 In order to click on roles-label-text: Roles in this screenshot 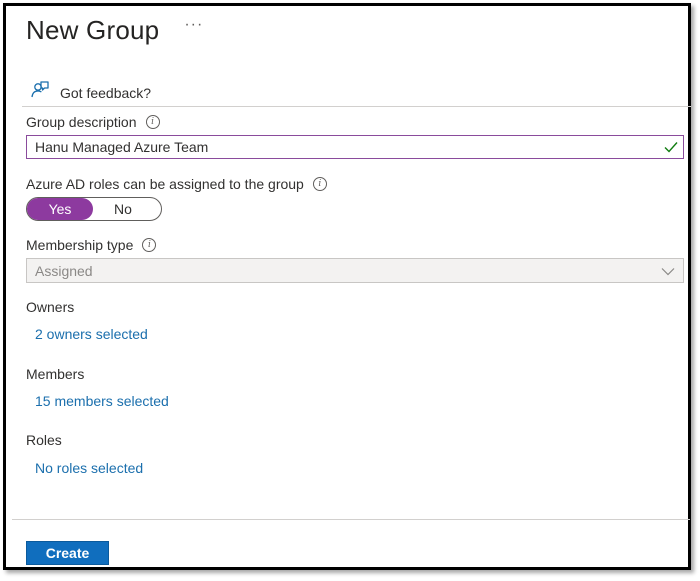, I will do `click(44, 440)`.